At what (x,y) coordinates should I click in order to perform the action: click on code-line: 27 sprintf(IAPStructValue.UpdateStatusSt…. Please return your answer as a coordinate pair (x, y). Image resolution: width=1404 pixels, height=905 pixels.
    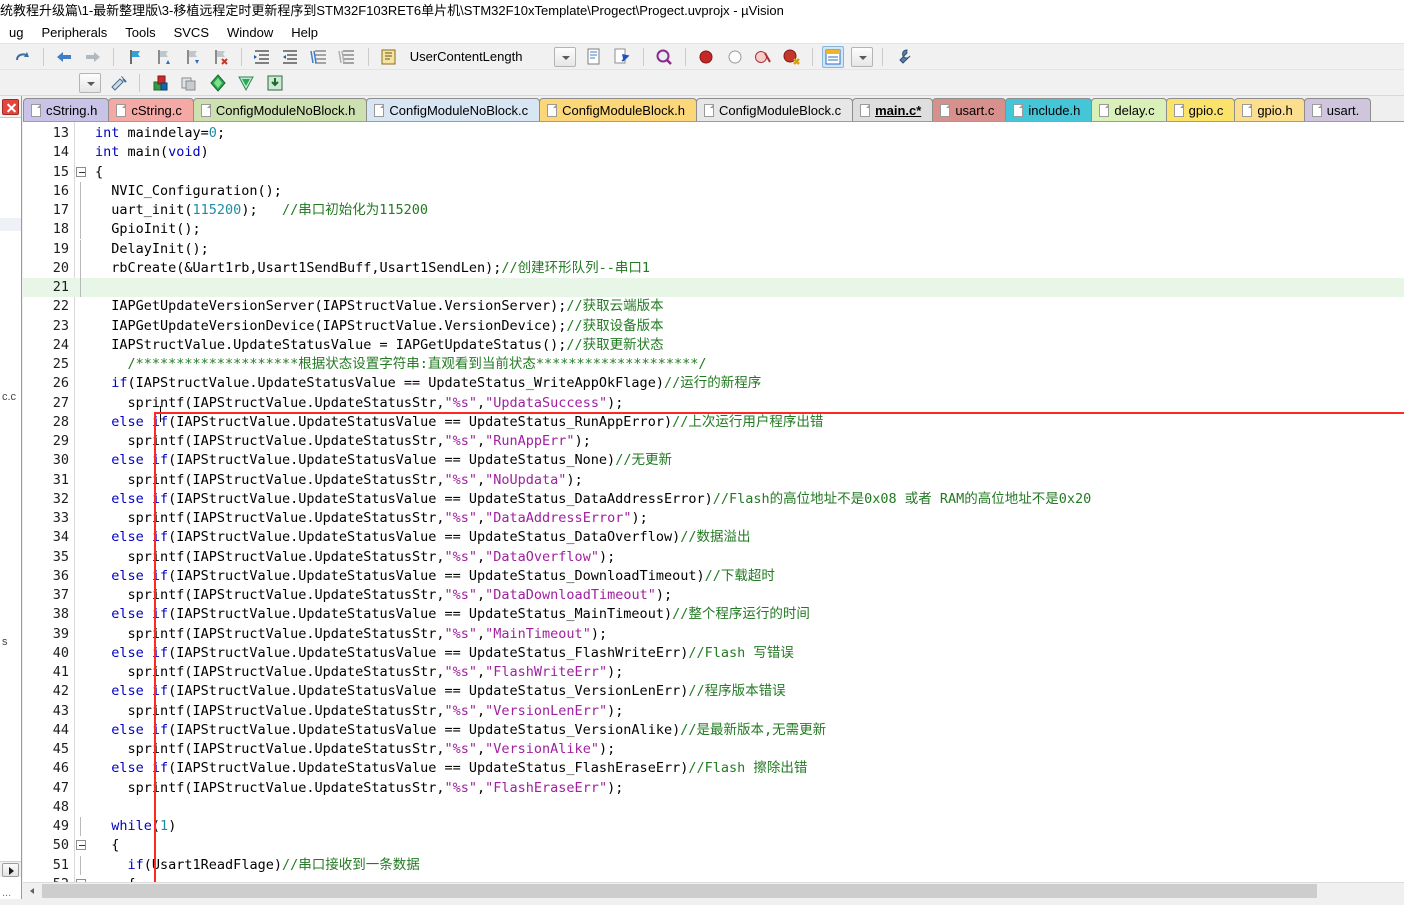
    Looking at the image, I should click on (713, 403).